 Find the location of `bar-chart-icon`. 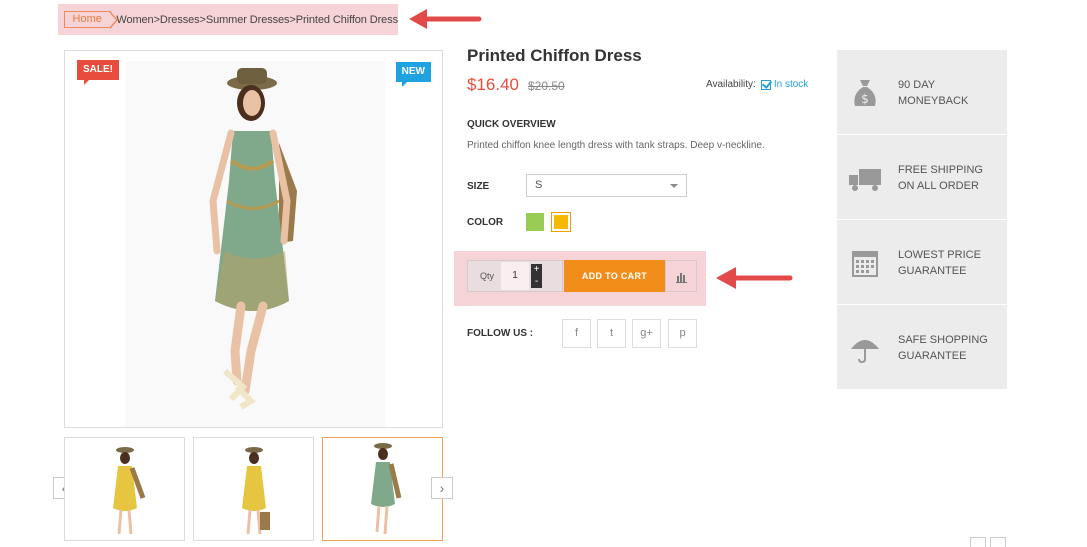

bar-chart-icon is located at coordinates (681, 278).